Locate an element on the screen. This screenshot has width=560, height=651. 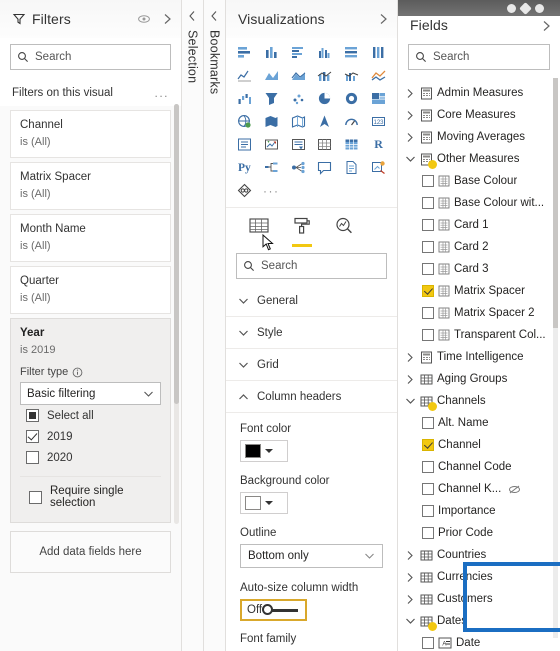
multi-row-card-icon is located at coordinates (244, 144).